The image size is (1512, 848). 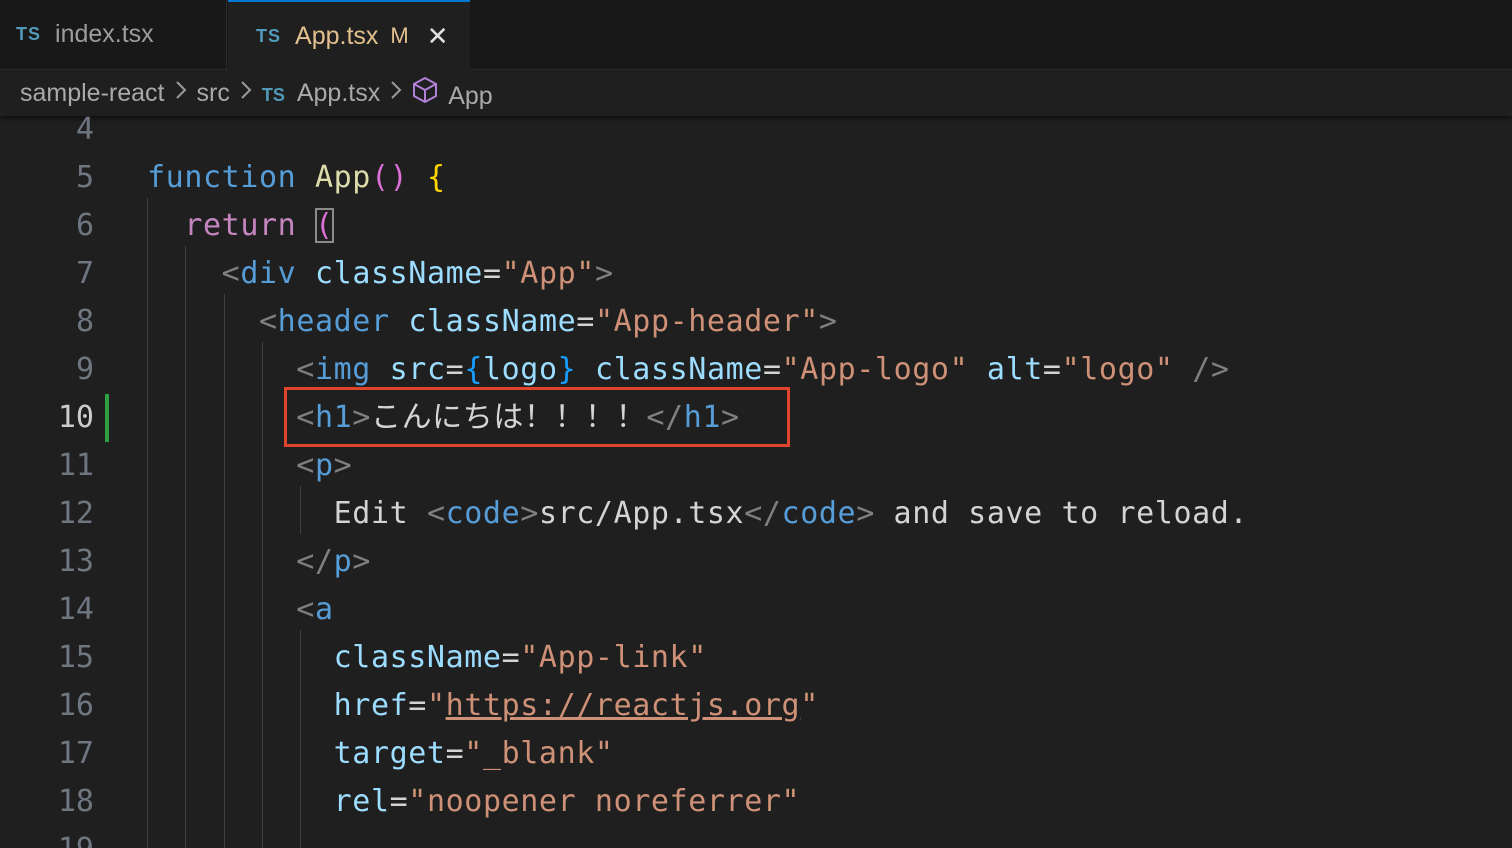 I want to click on code-text: <header className="App-header">, so click(x=548, y=321).